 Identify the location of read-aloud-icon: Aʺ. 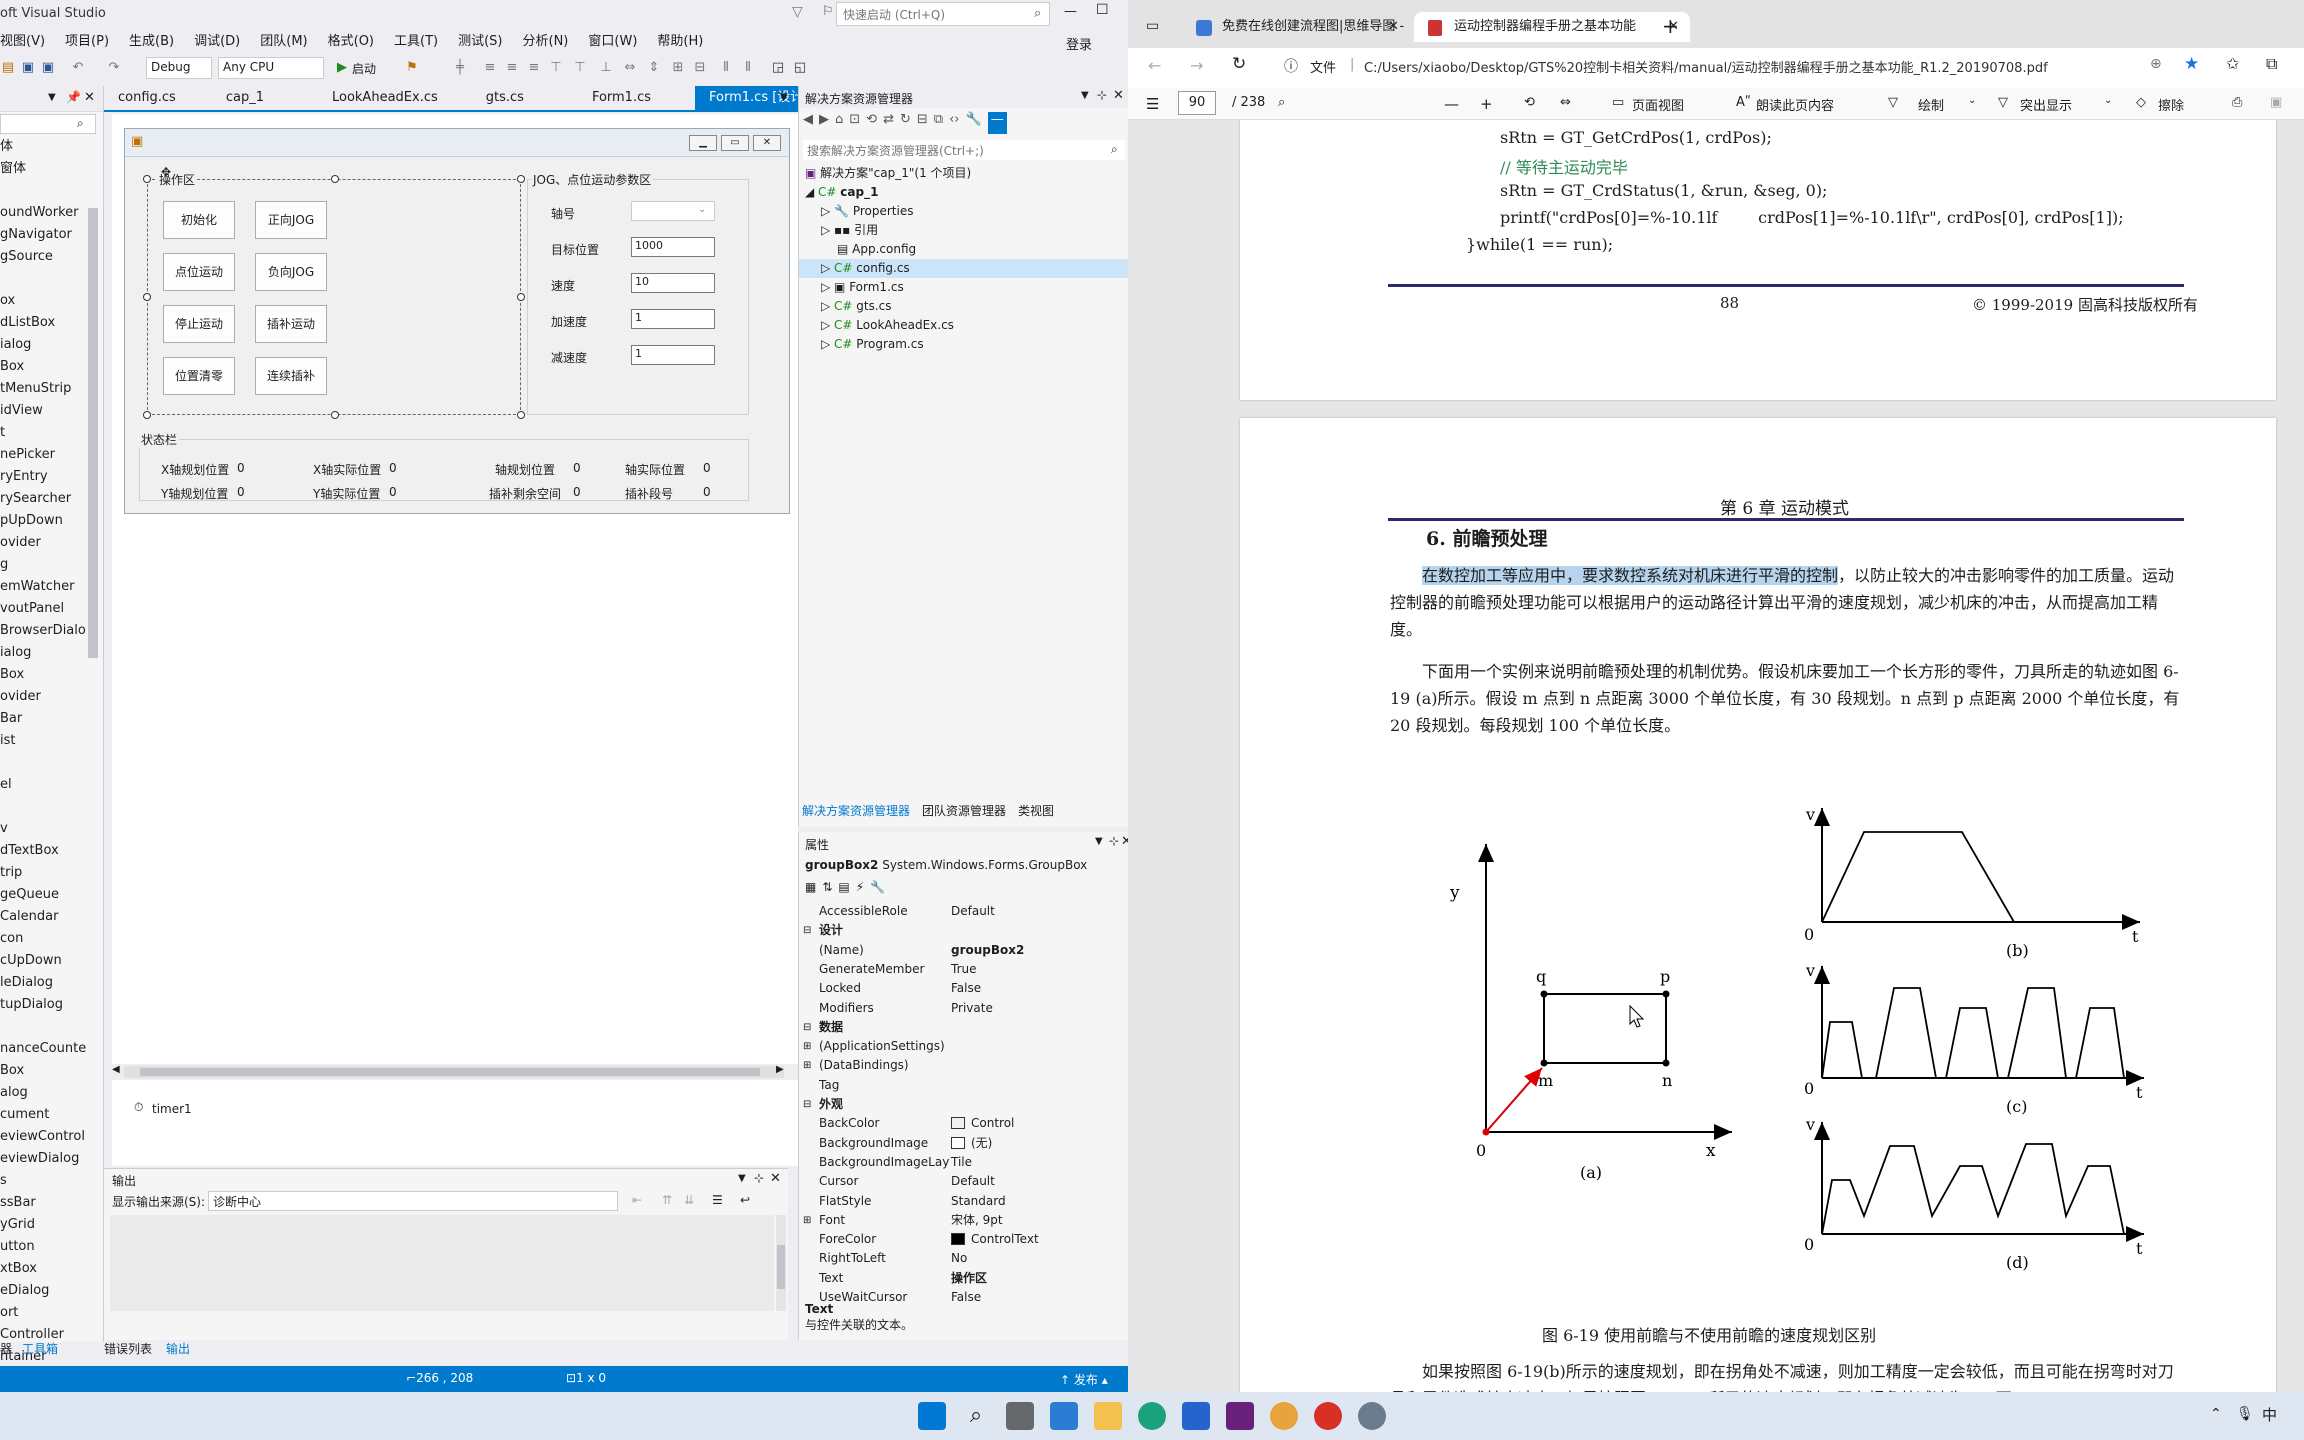
(1743, 102).